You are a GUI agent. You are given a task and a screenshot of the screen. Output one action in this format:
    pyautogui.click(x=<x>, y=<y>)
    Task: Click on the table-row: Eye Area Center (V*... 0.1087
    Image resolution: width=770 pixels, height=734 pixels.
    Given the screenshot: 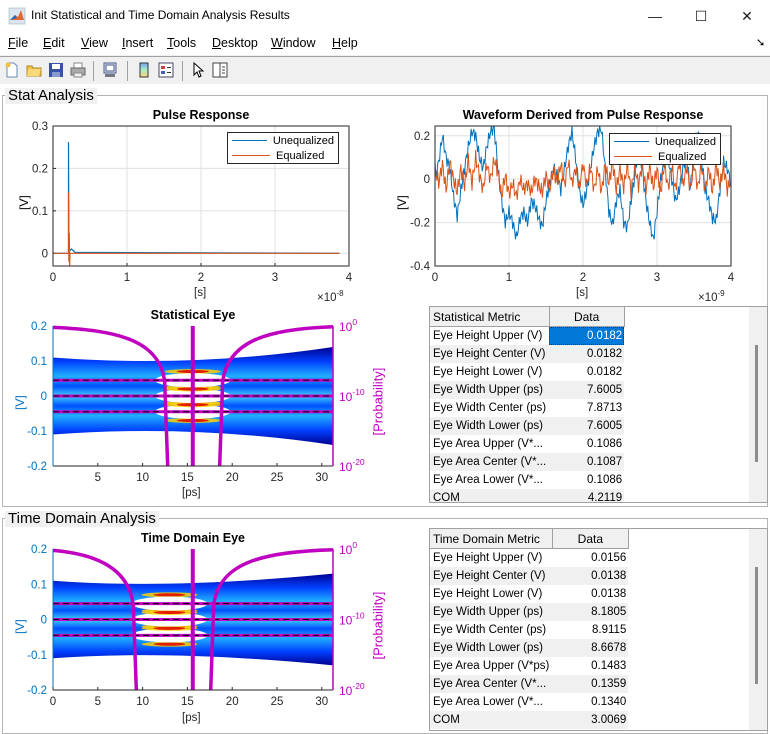 What is the action you would take?
    pyautogui.click(x=527, y=462)
    